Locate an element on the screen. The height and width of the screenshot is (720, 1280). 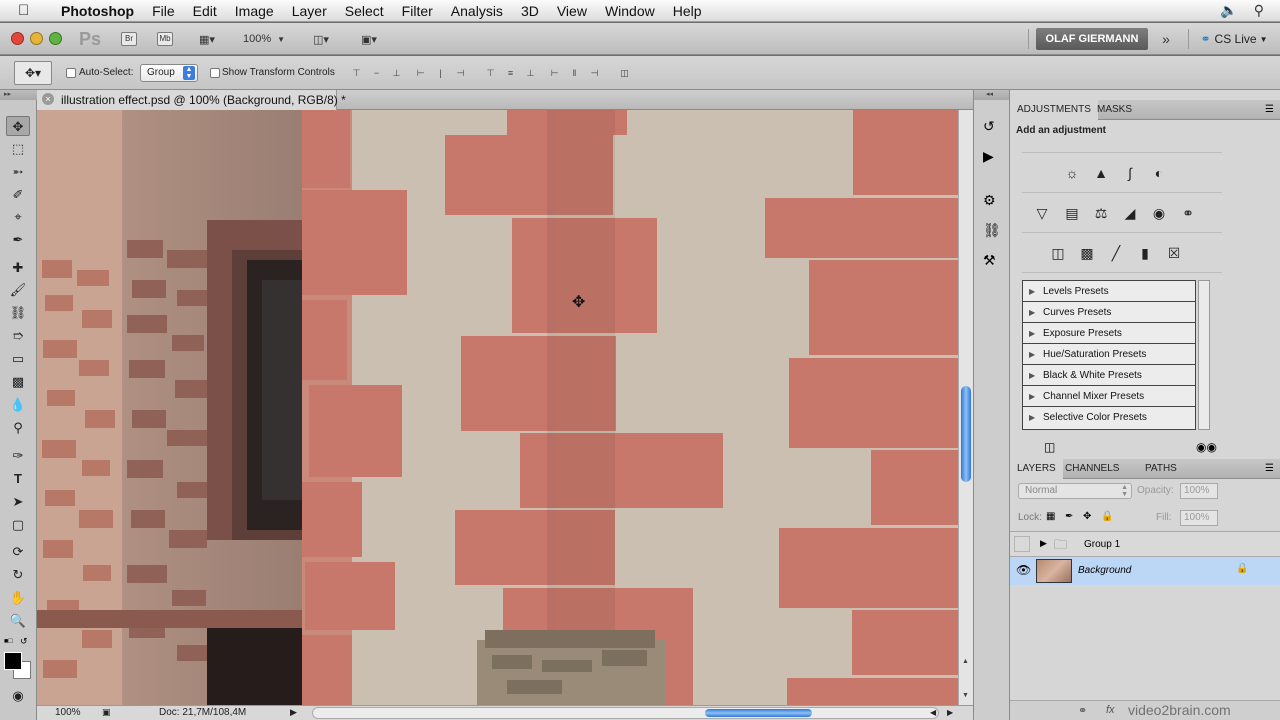
return-to-adjustment-list-icon: ◫ is located at coordinates (1049, 447).